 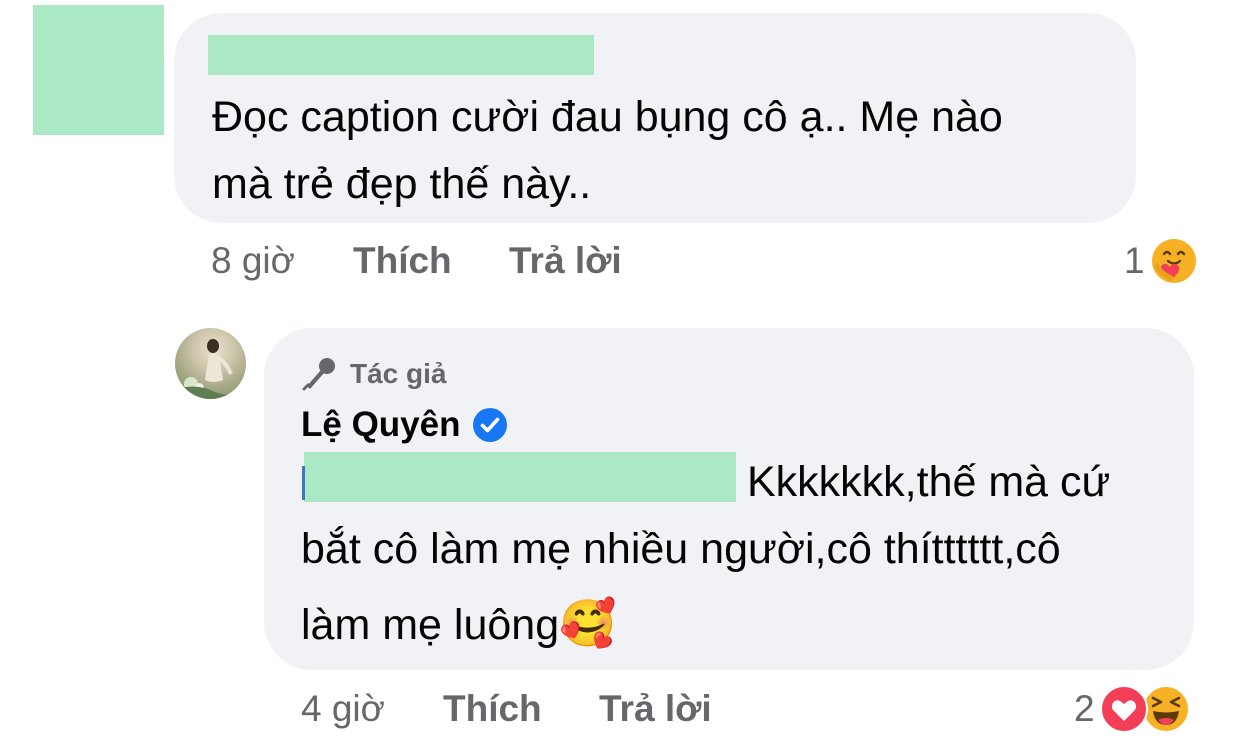 I want to click on reaction-summary: 1, so click(x=1161, y=261).